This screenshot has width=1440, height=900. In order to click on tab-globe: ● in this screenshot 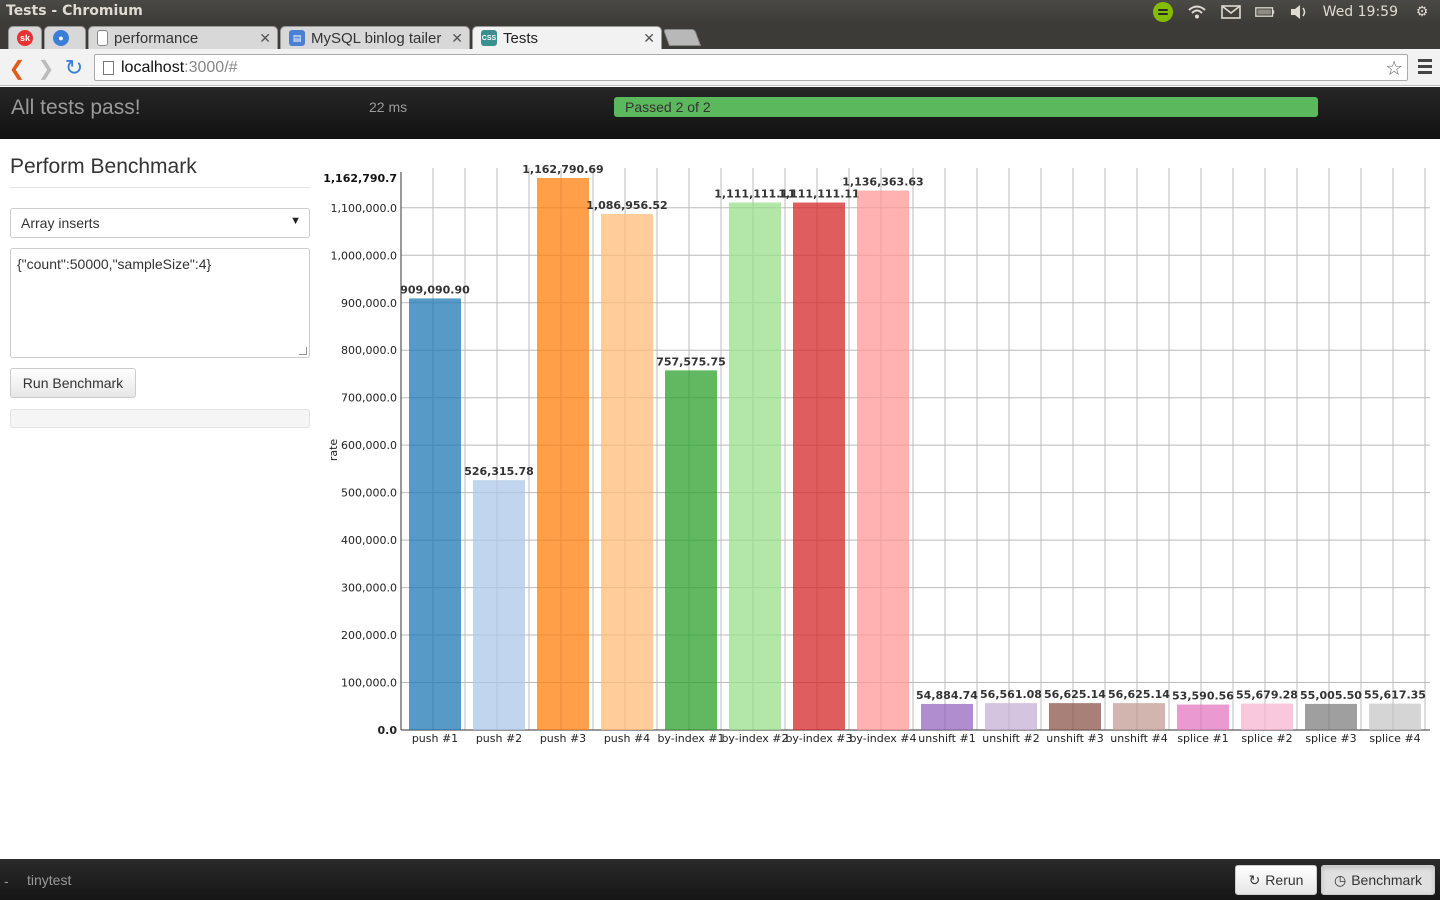, I will do `click(65, 37)`.